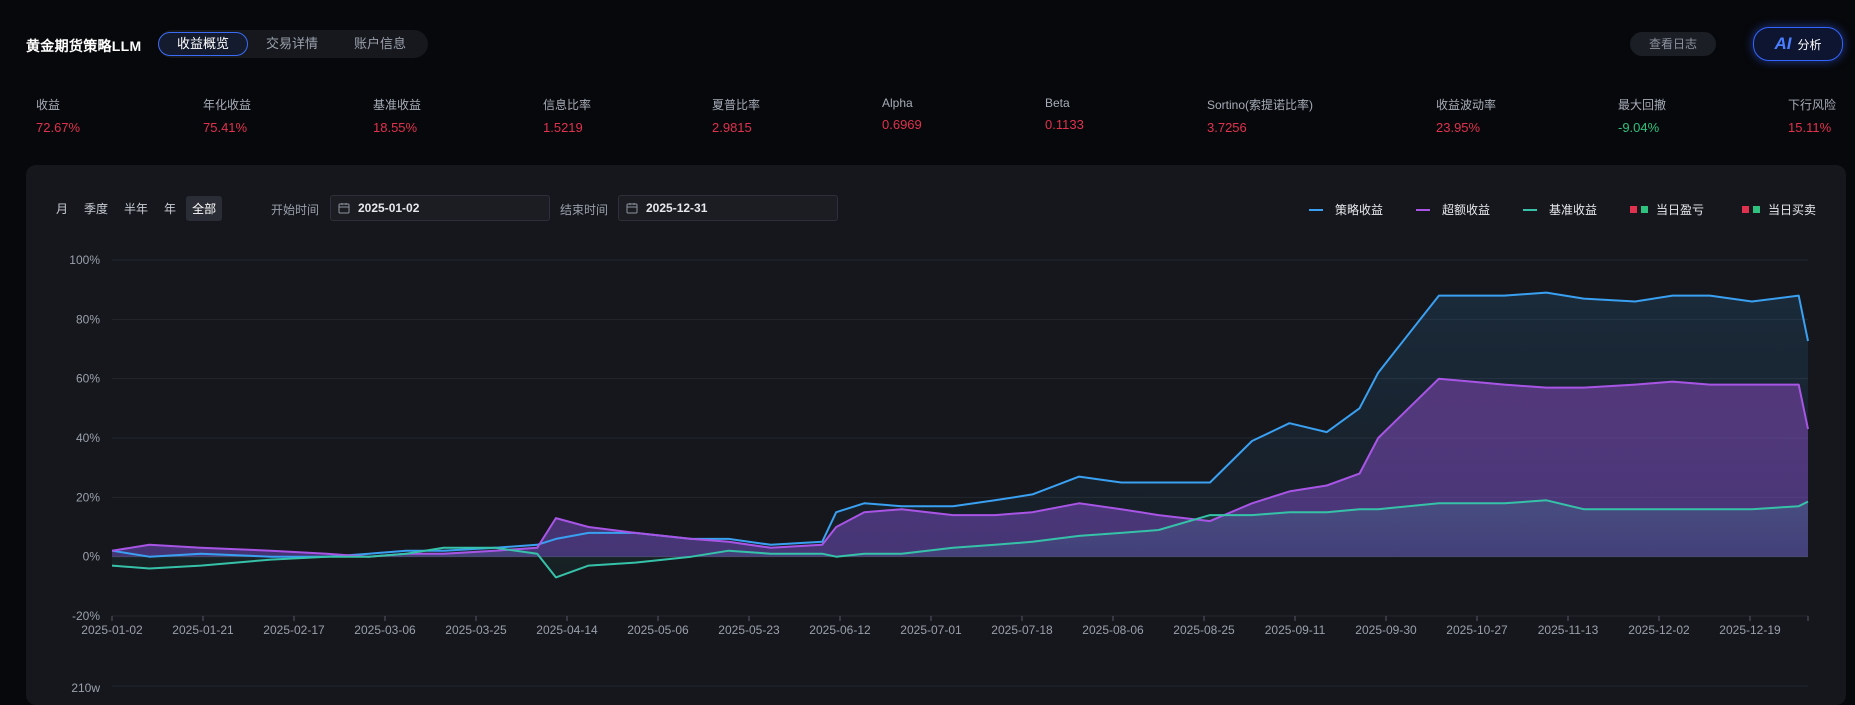 This screenshot has height=705, width=1855. What do you see at coordinates (85, 688) in the screenshot?
I see `volume-axis-tick-label: 210w` at bounding box center [85, 688].